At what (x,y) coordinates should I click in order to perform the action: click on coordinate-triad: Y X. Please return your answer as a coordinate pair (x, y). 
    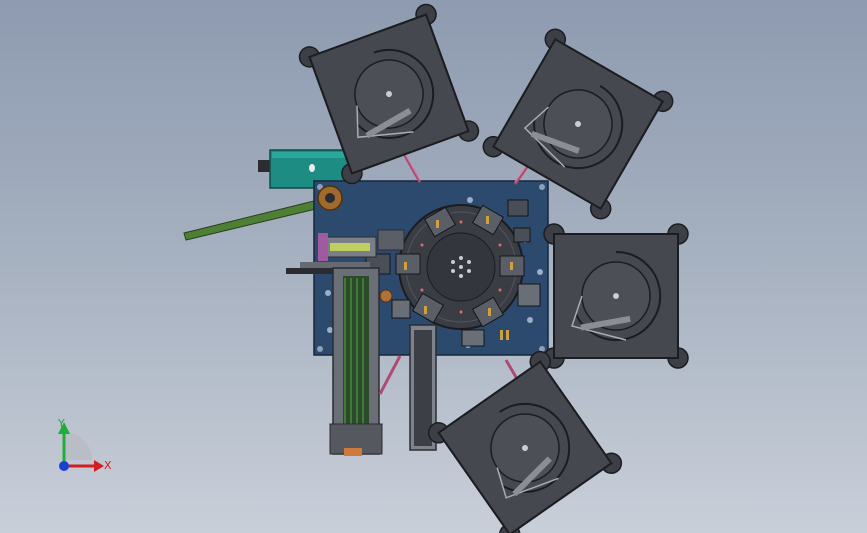
    Looking at the image, I should click on (84, 444).